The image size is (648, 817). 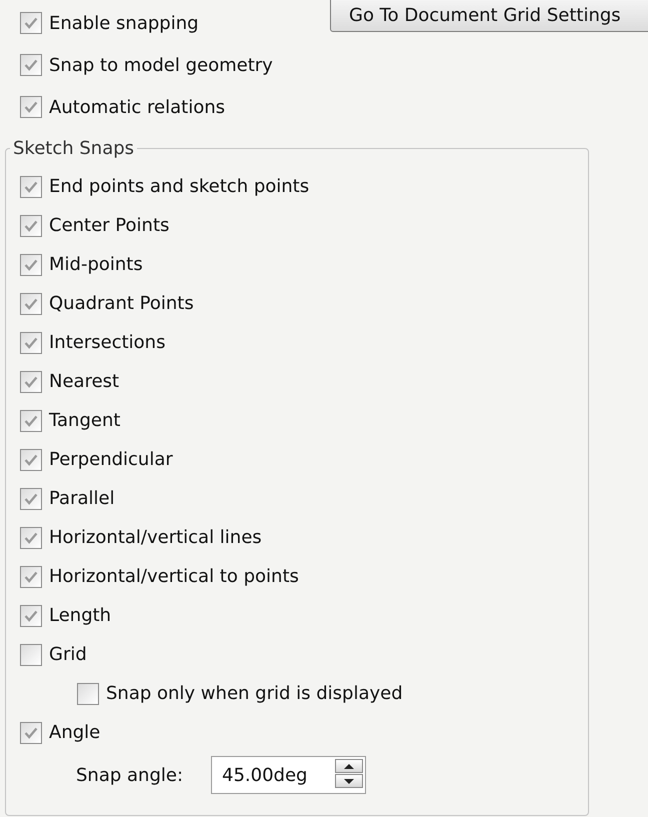 What do you see at coordinates (130, 776) in the screenshot?
I see `field-label: Snap angle:` at bounding box center [130, 776].